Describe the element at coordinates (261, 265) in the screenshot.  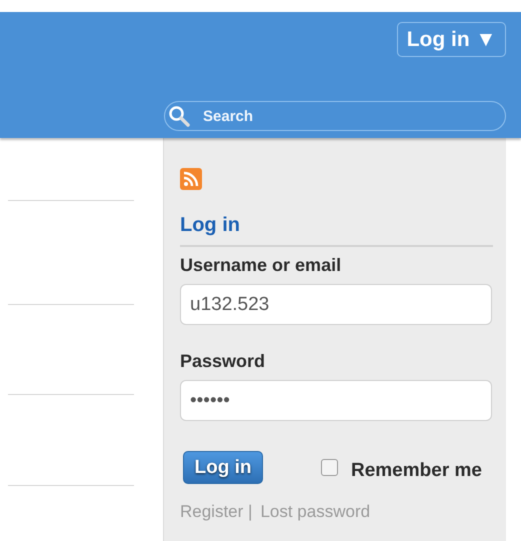
I see `field-label: Username or email` at that location.